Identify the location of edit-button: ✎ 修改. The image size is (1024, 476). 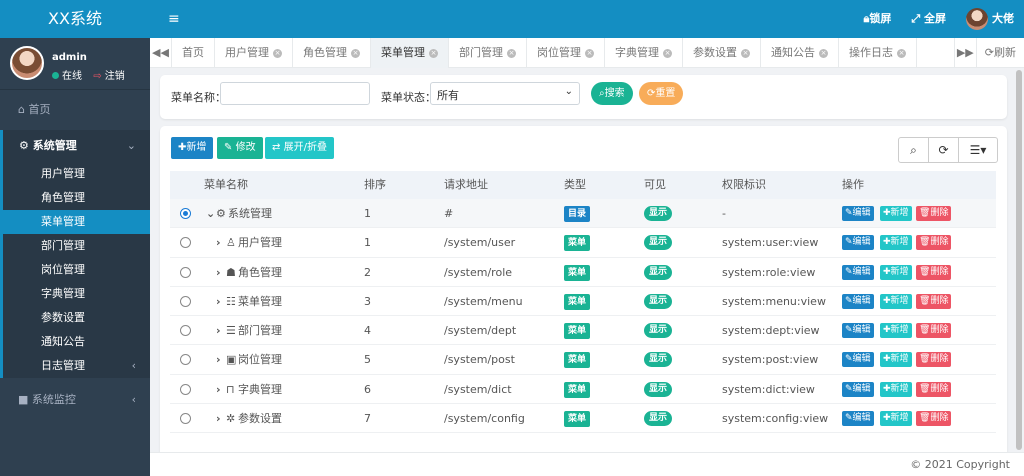
(240, 148).